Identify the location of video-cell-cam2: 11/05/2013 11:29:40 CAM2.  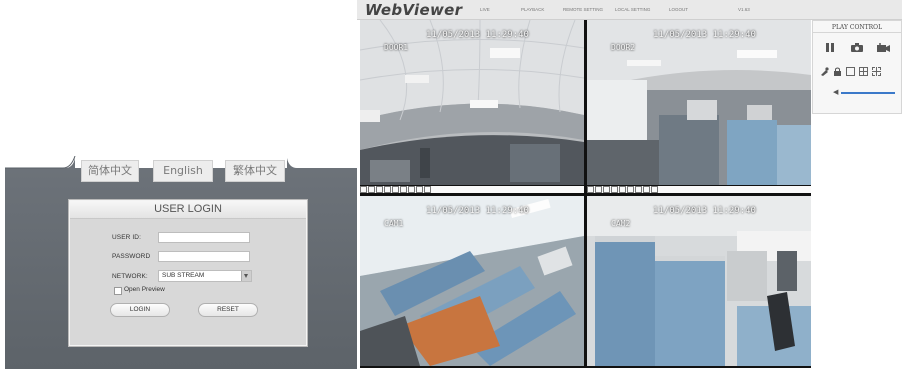
(699, 281).